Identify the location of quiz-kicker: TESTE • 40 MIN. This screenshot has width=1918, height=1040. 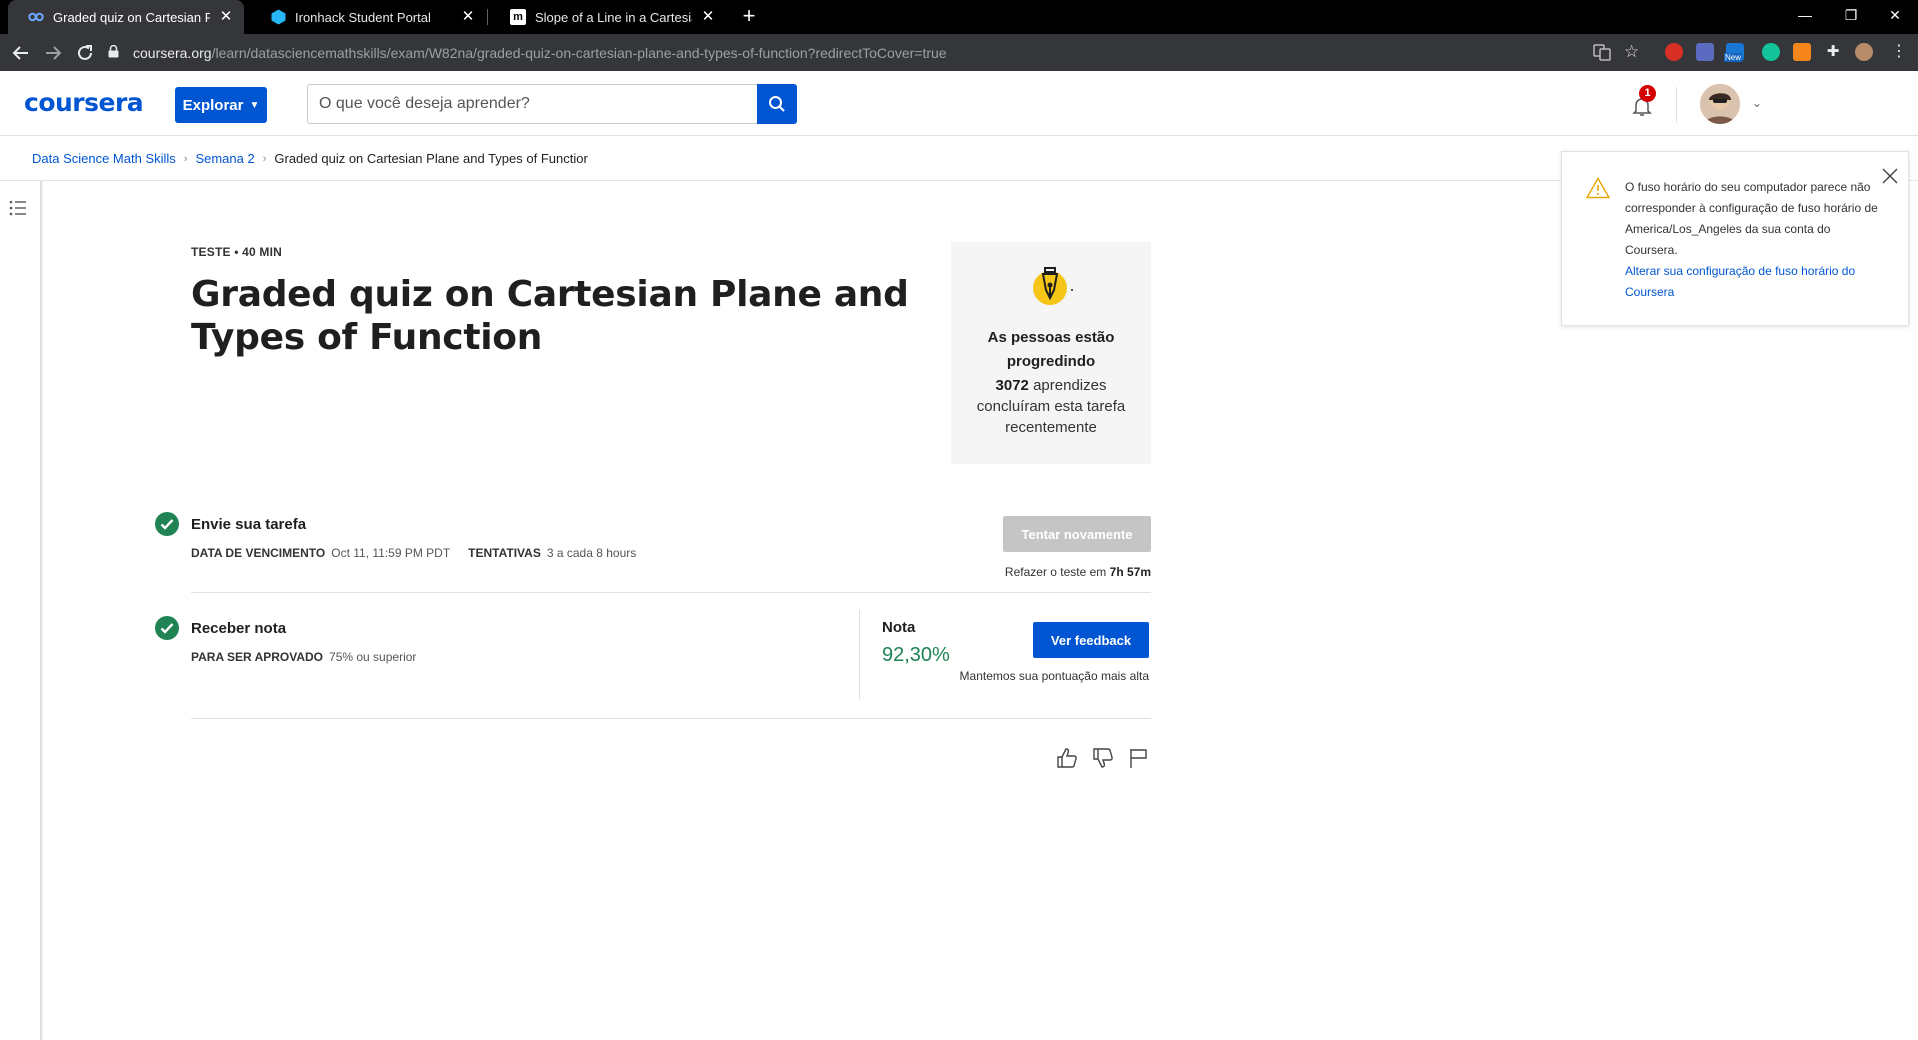
(237, 252).